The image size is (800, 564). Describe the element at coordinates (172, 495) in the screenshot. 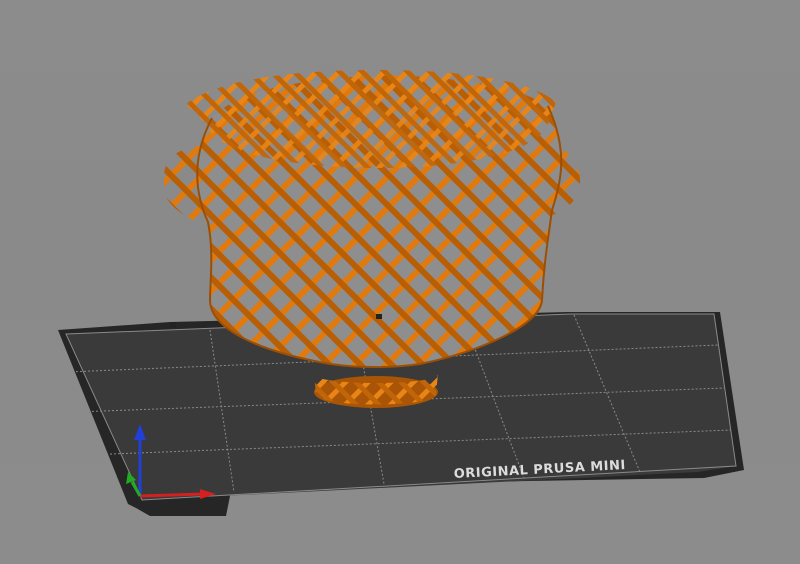

I see `x-axis` at that location.